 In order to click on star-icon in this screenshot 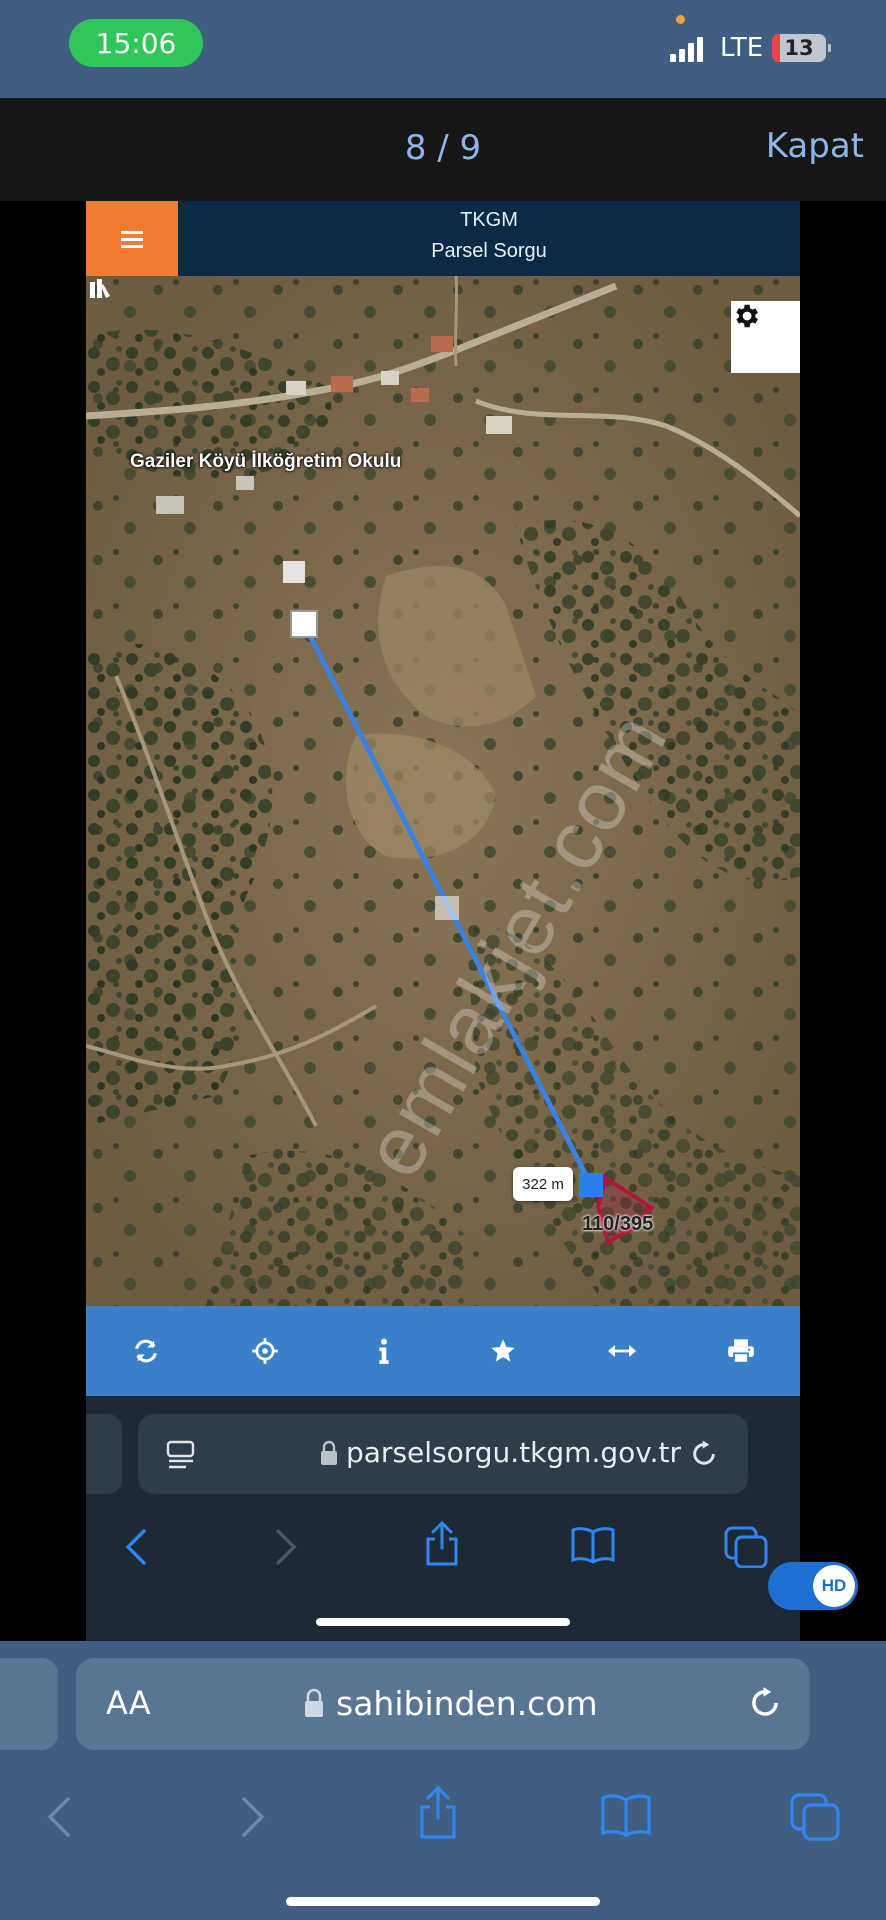, I will do `click(502, 1350)`.